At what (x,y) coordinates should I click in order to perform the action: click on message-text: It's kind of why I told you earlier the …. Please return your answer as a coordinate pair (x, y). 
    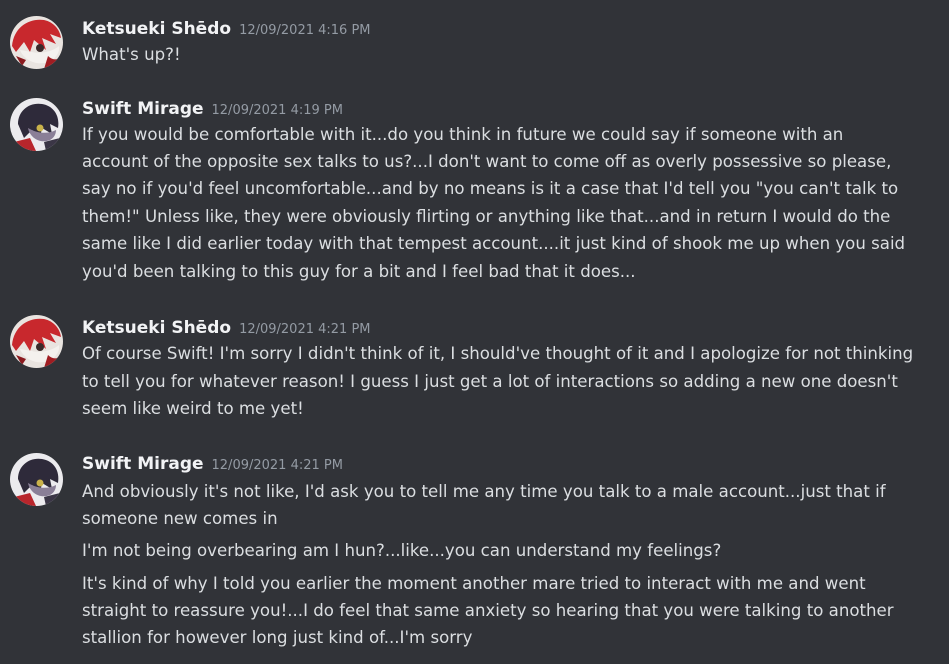
    Looking at the image, I should click on (474, 583).